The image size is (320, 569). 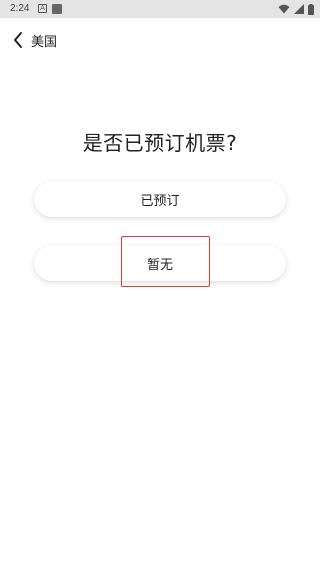 I want to click on option-booked-button: 已预订, so click(x=160, y=199).